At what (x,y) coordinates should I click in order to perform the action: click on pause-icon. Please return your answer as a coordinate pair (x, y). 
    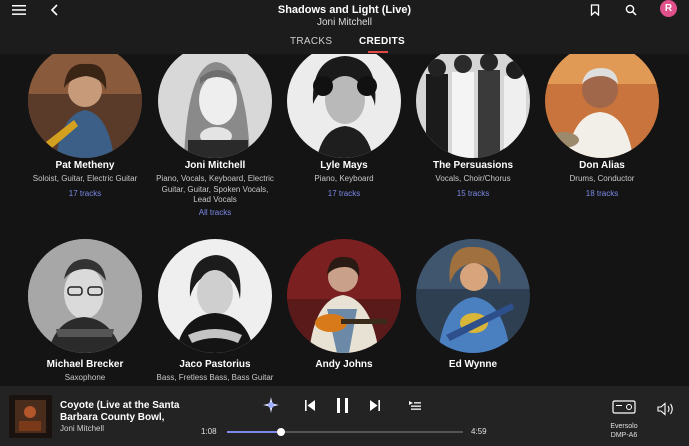
    Looking at the image, I should click on (342, 405).